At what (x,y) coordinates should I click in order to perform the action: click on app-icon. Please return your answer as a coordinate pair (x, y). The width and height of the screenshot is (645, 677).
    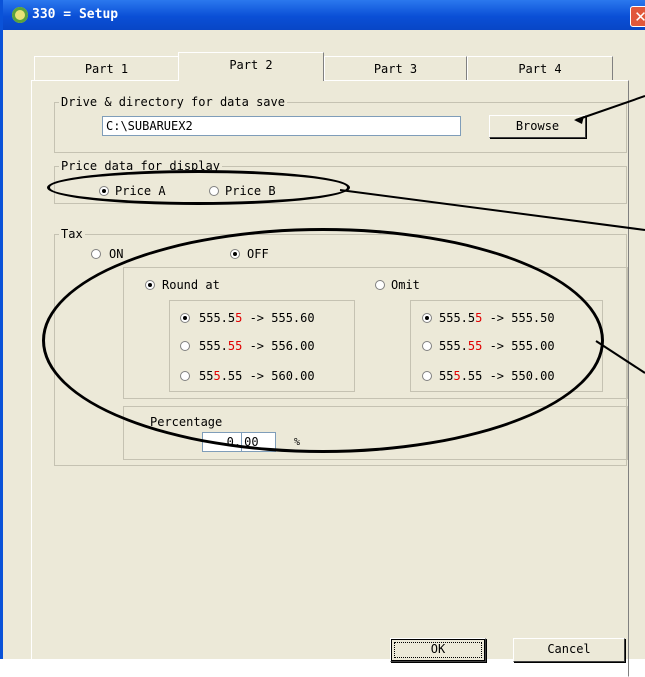
    Looking at the image, I should click on (20, 15).